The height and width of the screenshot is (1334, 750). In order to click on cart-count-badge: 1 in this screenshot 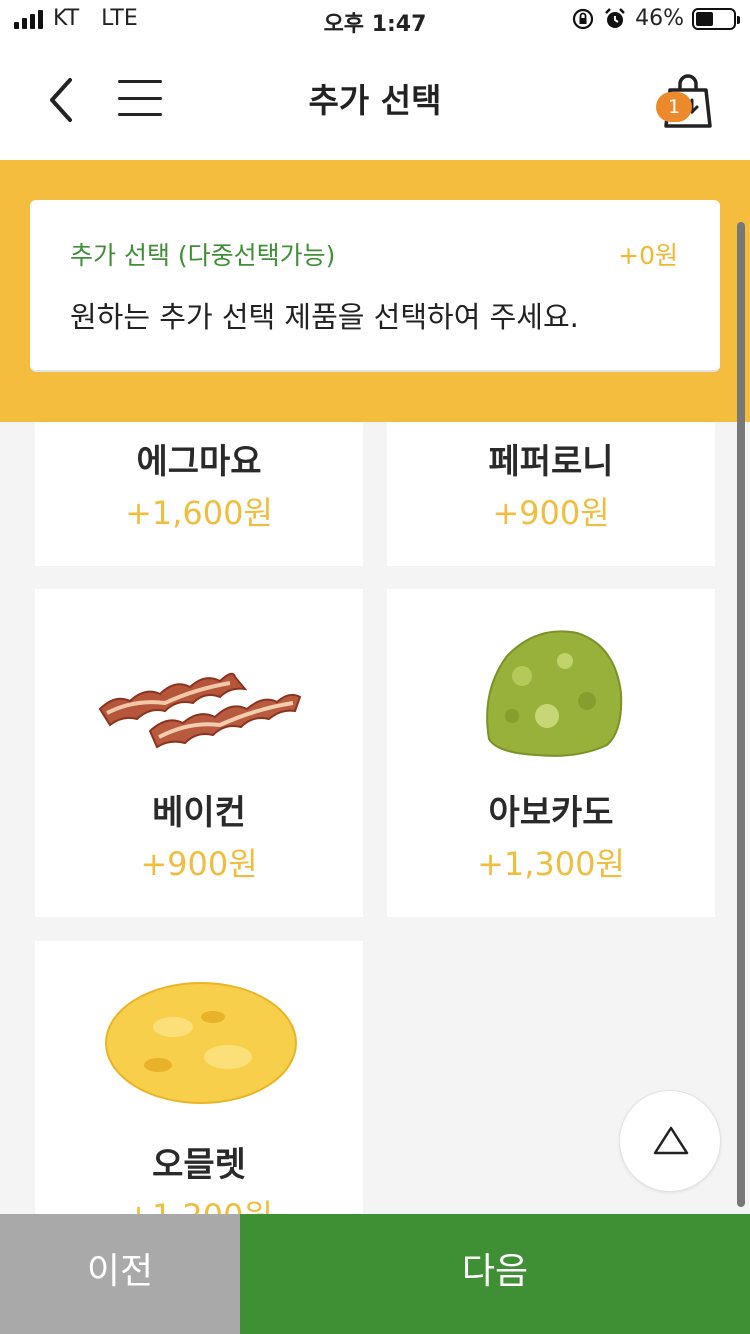, I will do `click(674, 107)`.